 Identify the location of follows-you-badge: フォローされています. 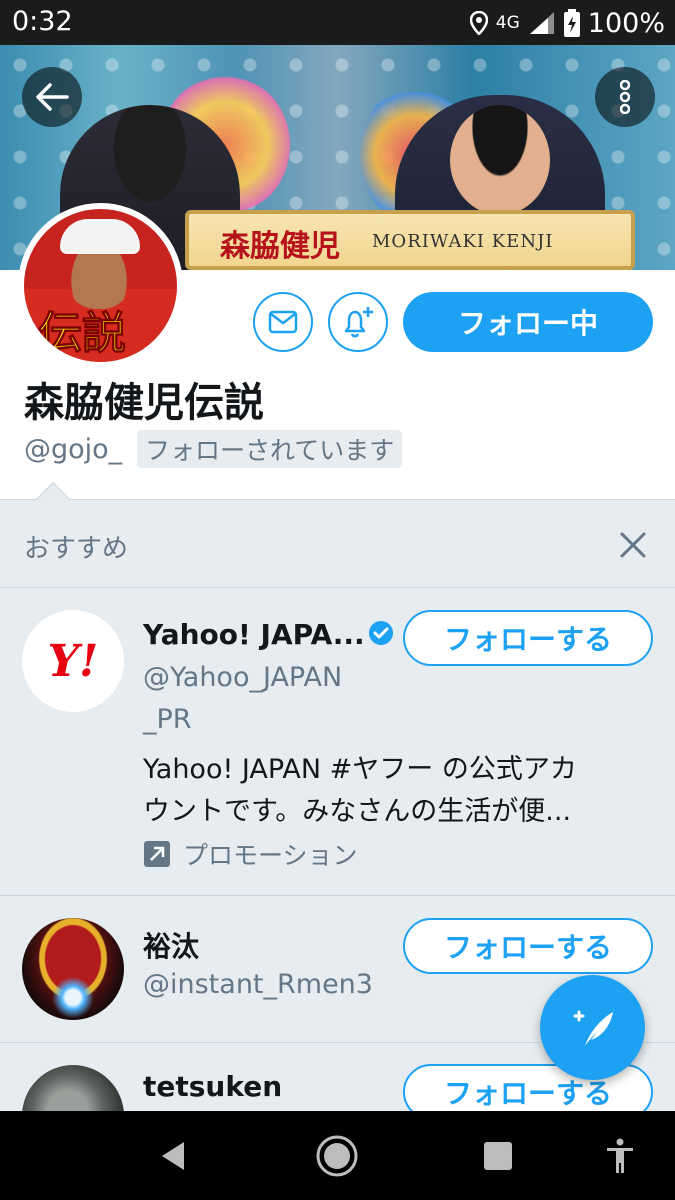
(270, 449).